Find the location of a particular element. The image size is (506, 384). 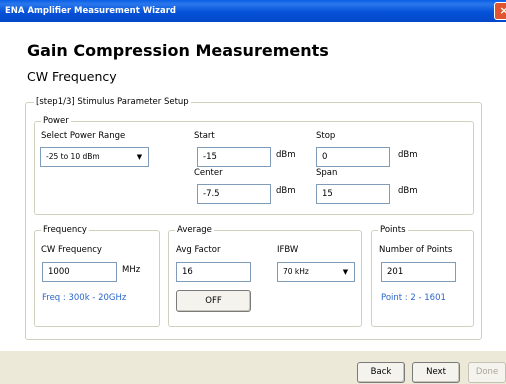

center-unit: dBm is located at coordinates (286, 191).